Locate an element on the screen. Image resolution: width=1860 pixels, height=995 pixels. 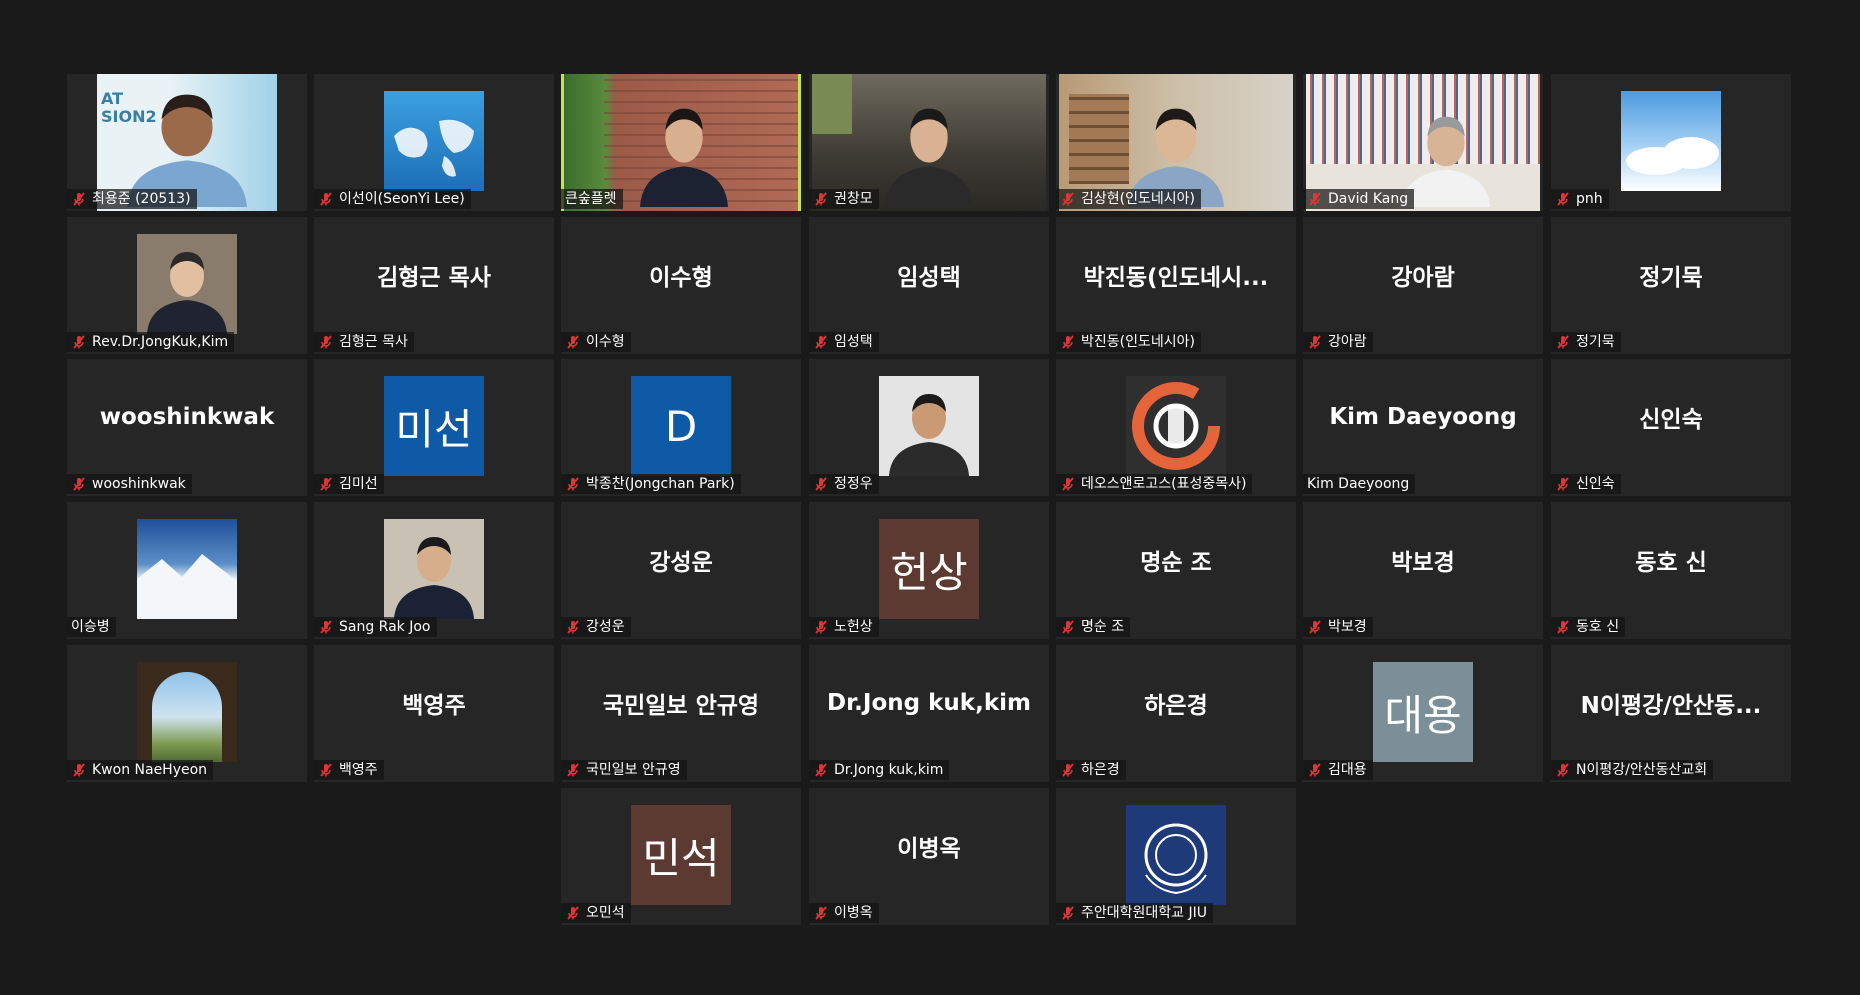
participant-name-tag: 권창모 is located at coordinates (844, 199).